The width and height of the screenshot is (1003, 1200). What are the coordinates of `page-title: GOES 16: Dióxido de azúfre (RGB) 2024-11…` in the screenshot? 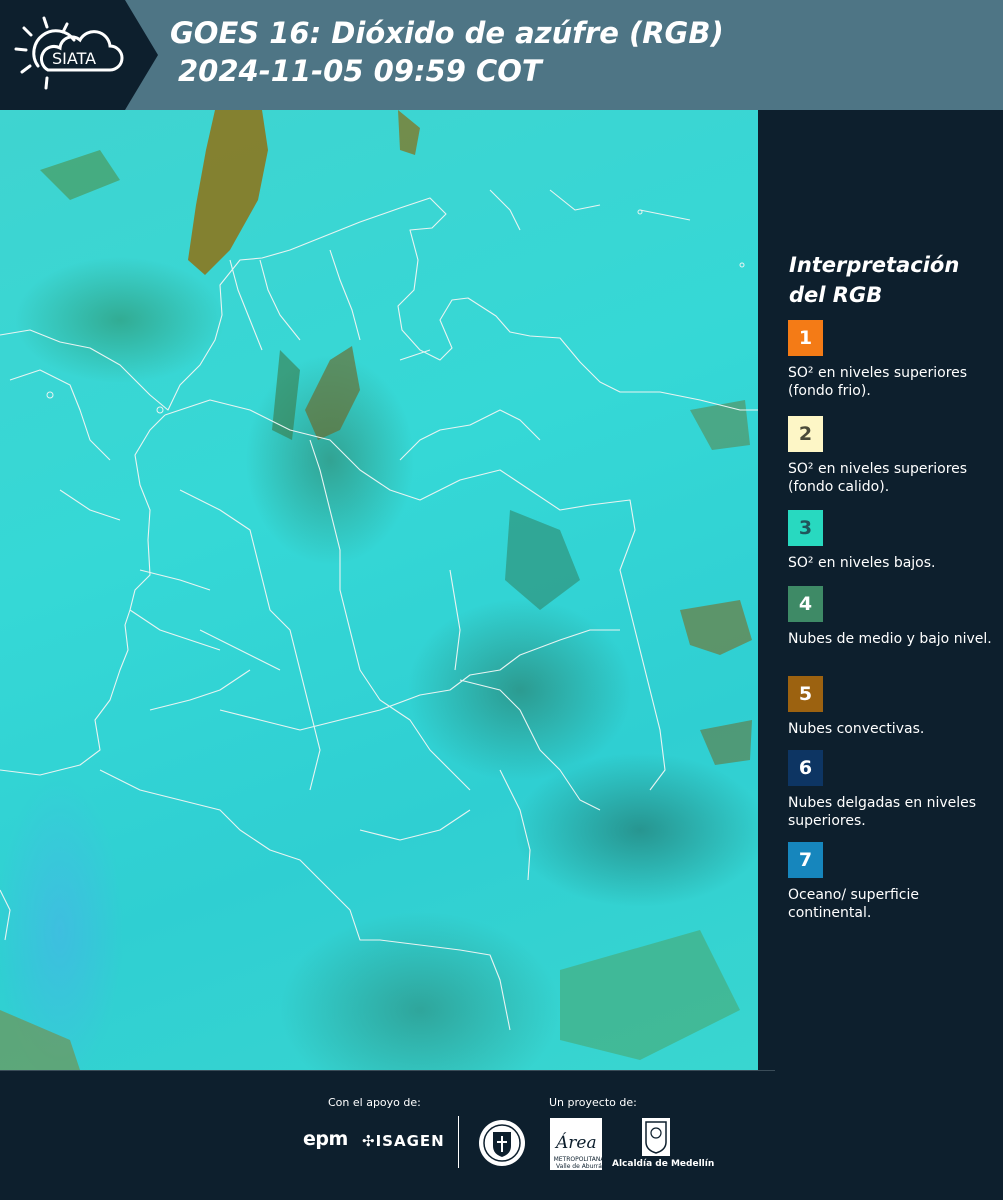 It's located at (447, 52).